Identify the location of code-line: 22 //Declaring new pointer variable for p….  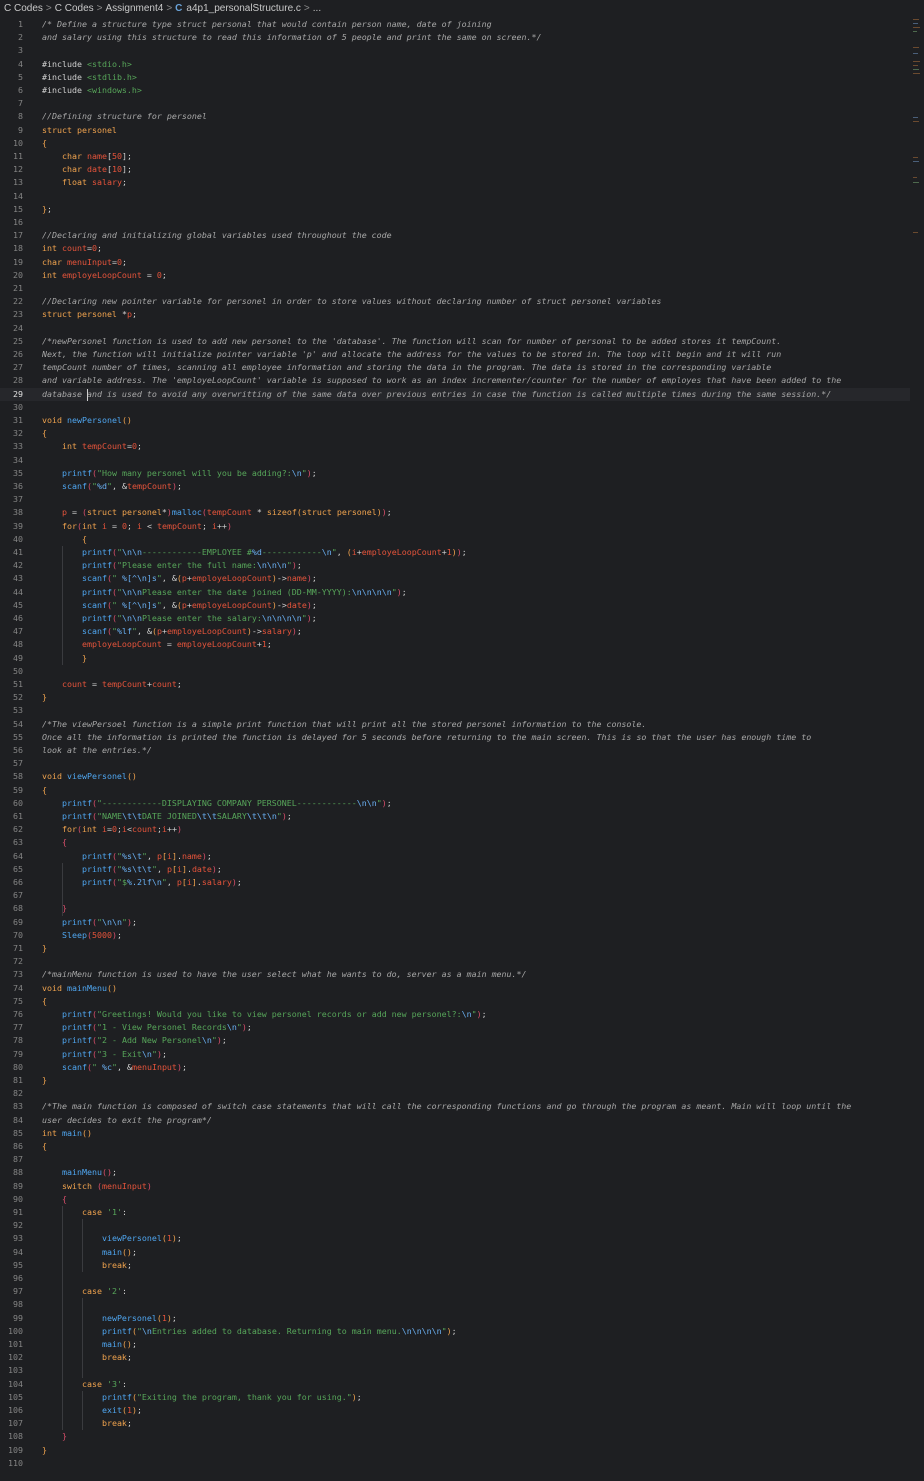
(455, 301).